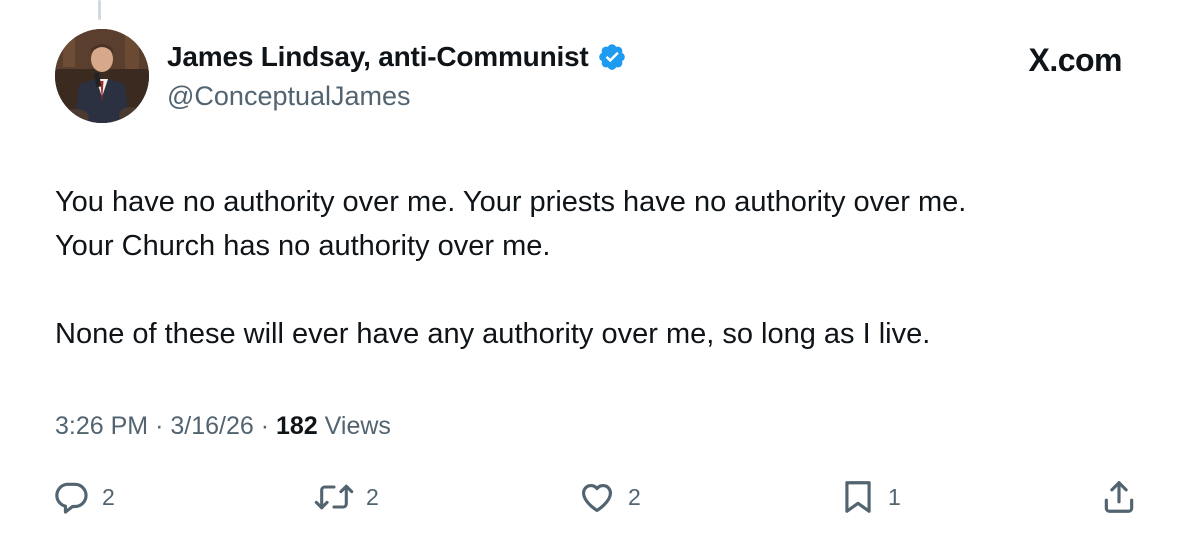  Describe the element at coordinates (334, 497) in the screenshot. I see `repost-icon` at that location.